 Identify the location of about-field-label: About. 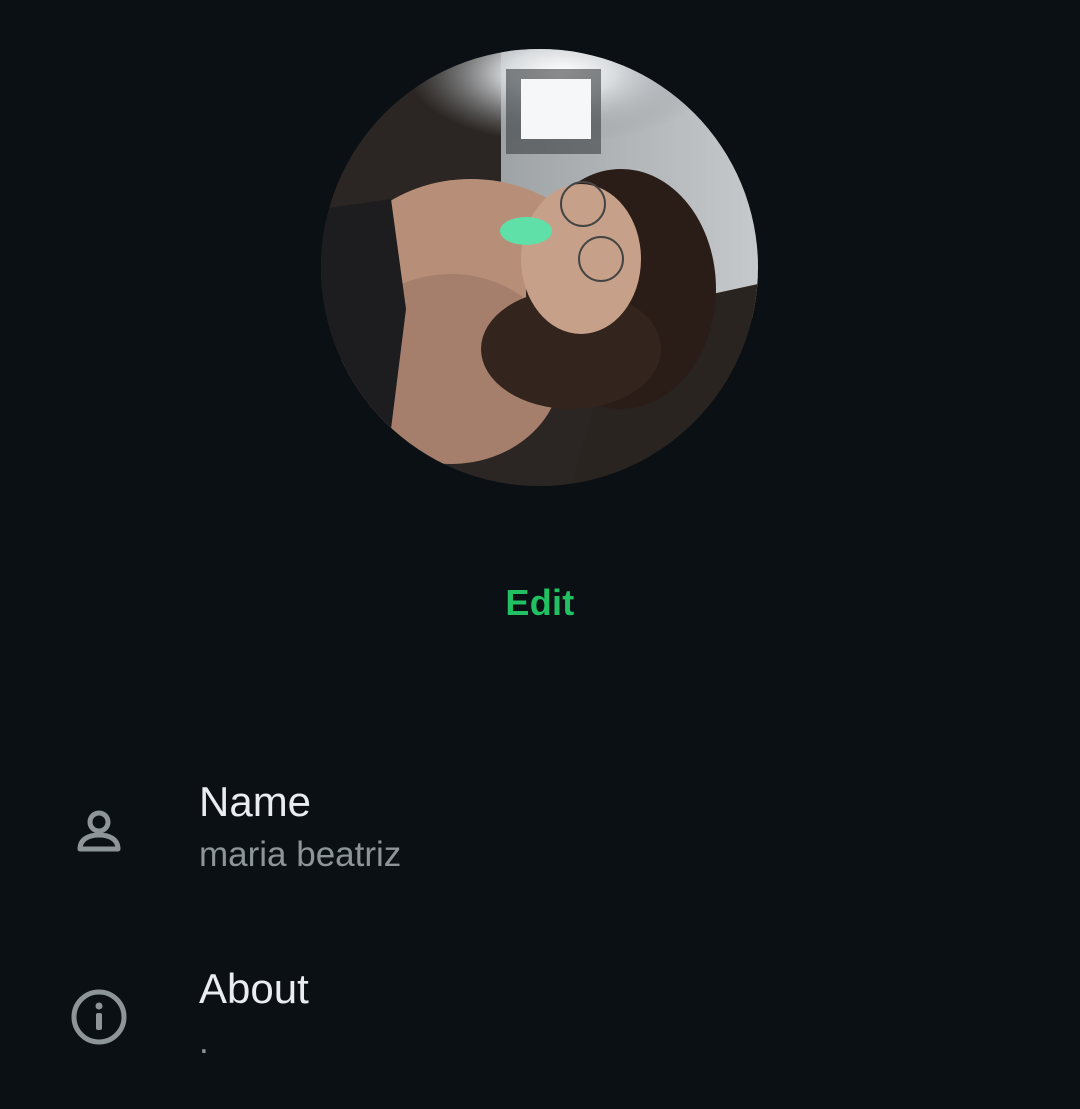
(254, 988).